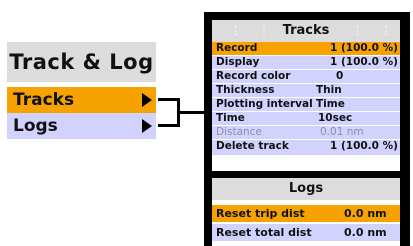  What do you see at coordinates (264, 232) in the screenshot?
I see `row-label: Reset total dist` at bounding box center [264, 232].